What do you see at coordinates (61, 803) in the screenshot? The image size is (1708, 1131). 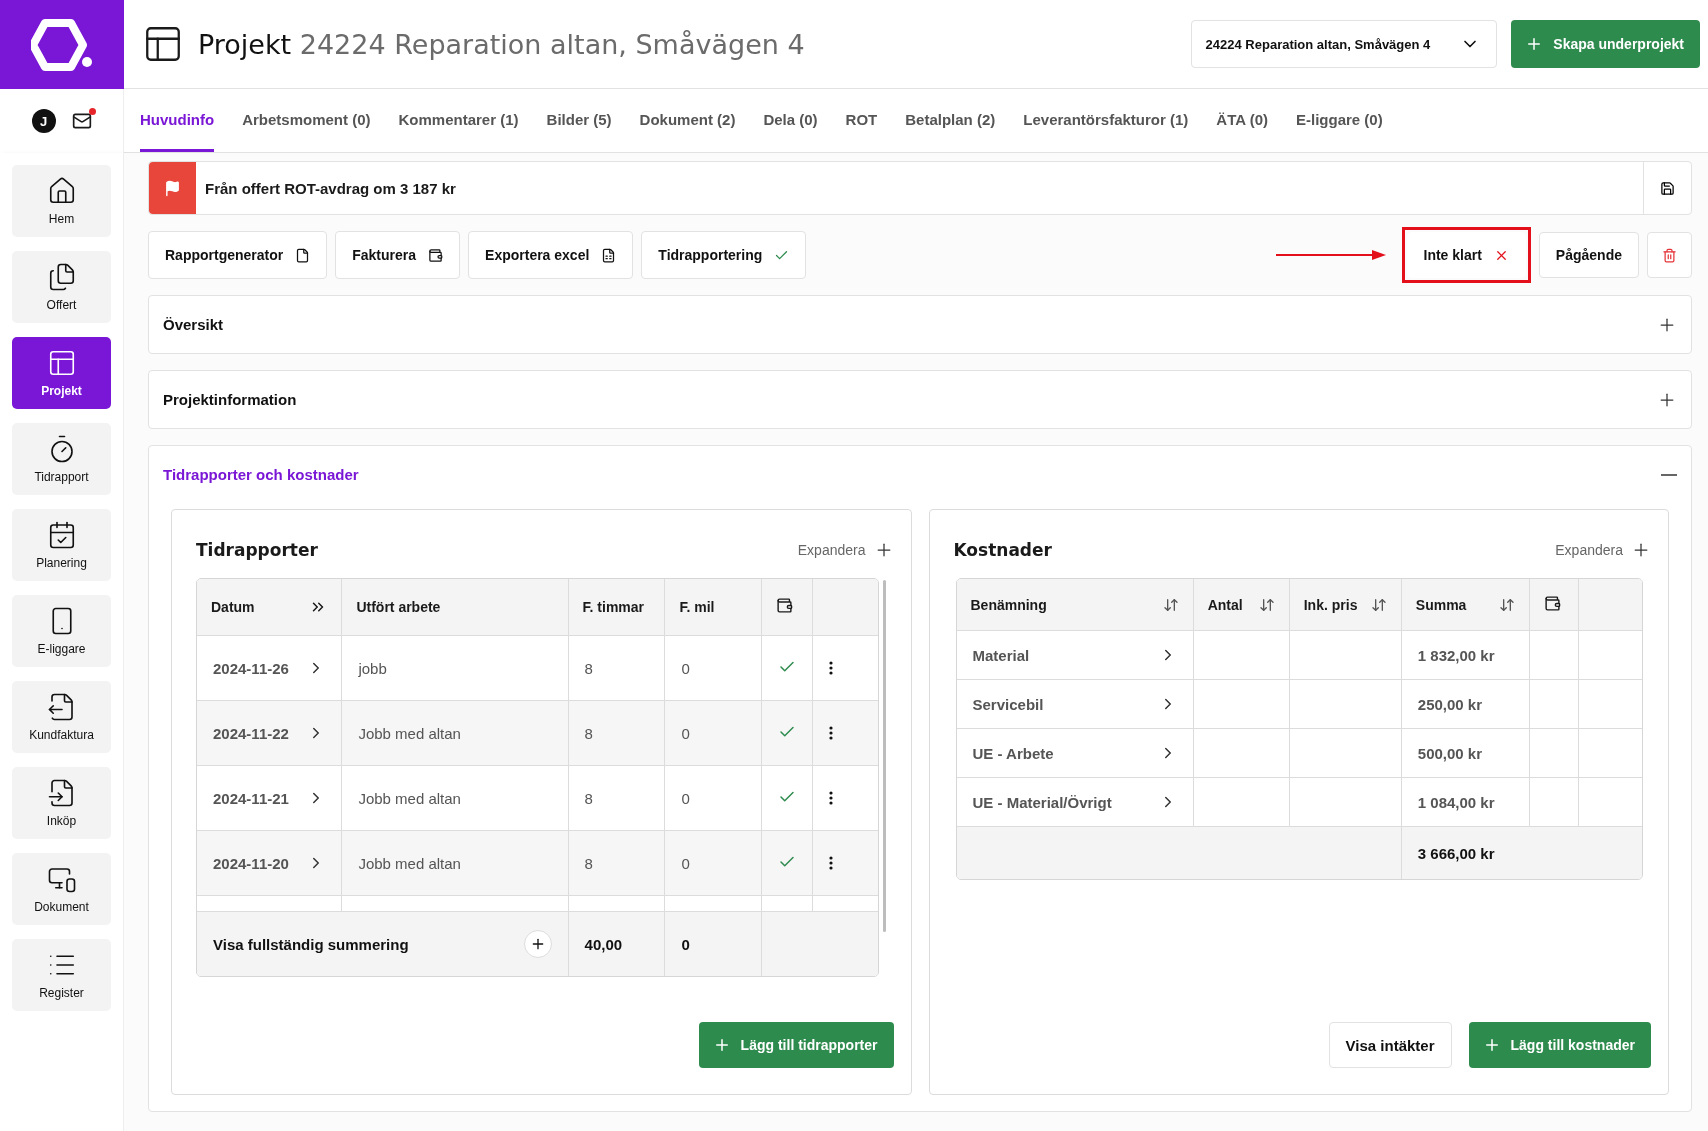 I see `sidebar-item: Inköp` at bounding box center [61, 803].